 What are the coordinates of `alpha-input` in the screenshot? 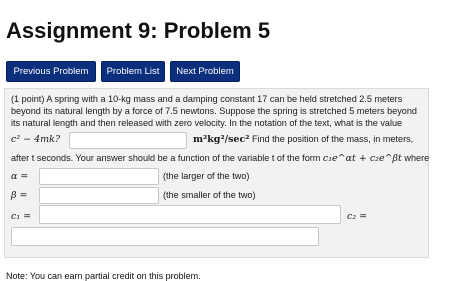 It's located at (99, 176).